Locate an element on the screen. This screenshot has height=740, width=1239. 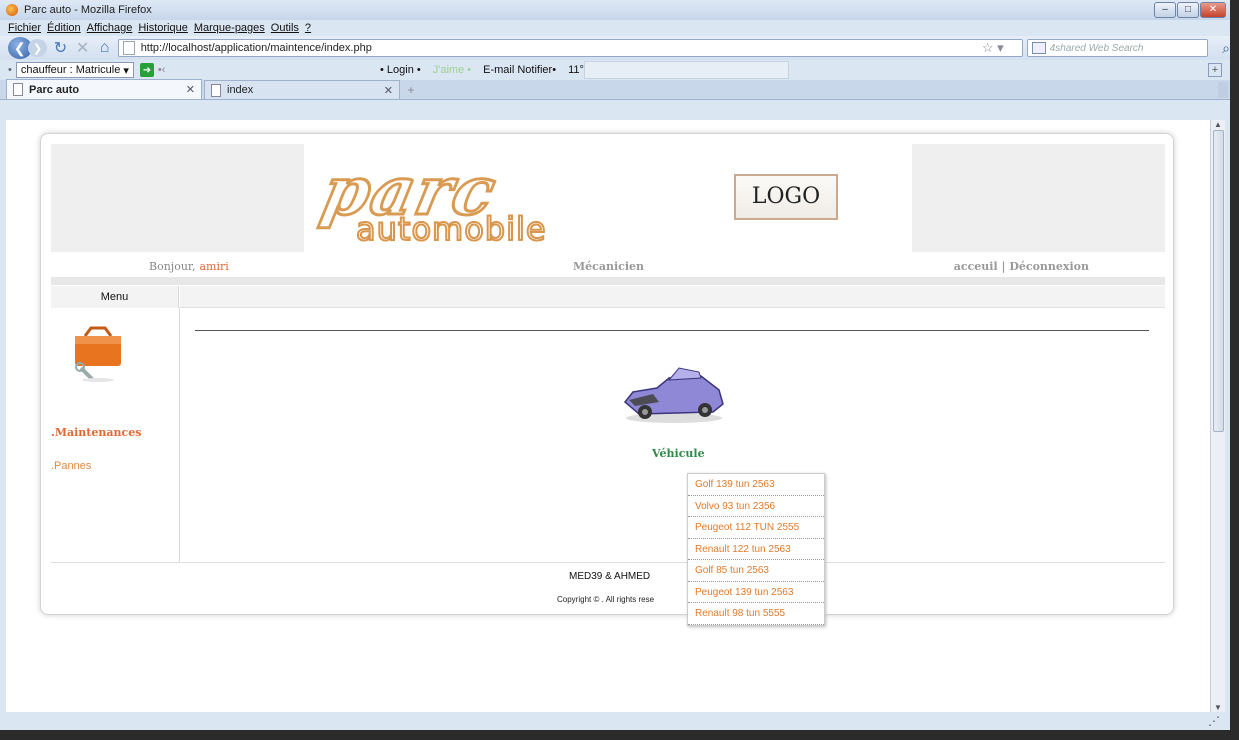
greeting: Bonjour, amiri is located at coordinates (189, 266).